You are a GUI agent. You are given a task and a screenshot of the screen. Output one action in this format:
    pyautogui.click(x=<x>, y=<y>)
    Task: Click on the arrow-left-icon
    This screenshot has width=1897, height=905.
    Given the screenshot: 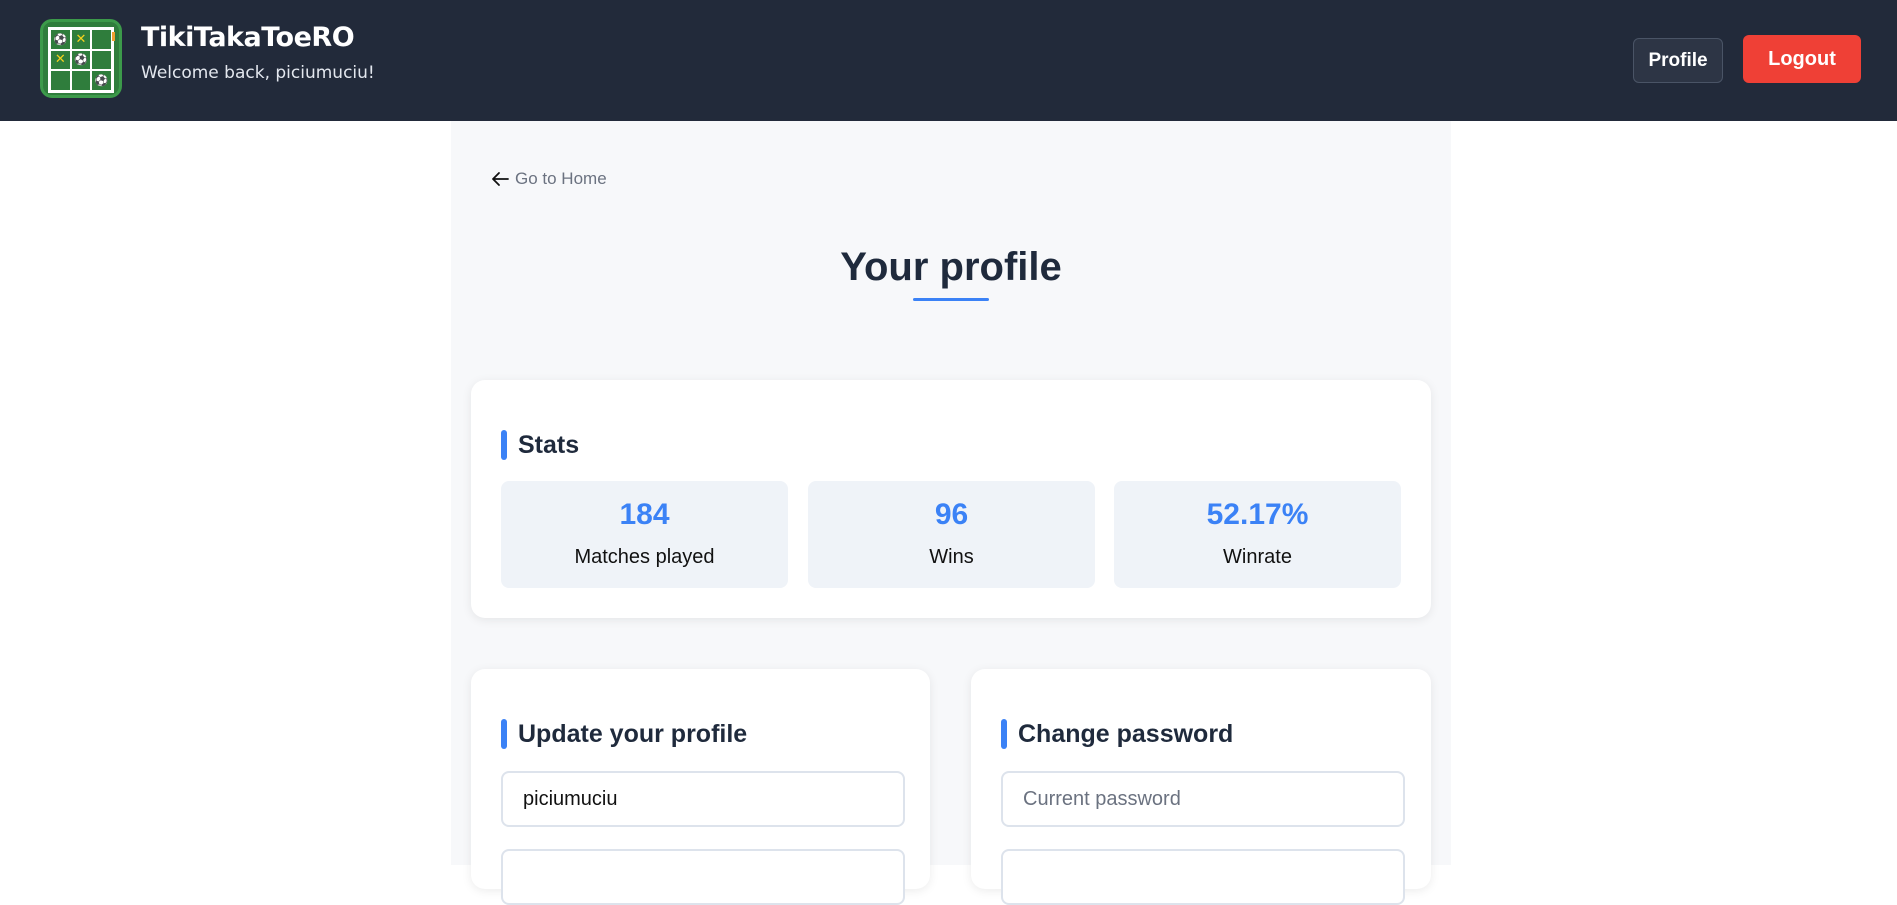 What is the action you would take?
    pyautogui.click(x=500, y=179)
    